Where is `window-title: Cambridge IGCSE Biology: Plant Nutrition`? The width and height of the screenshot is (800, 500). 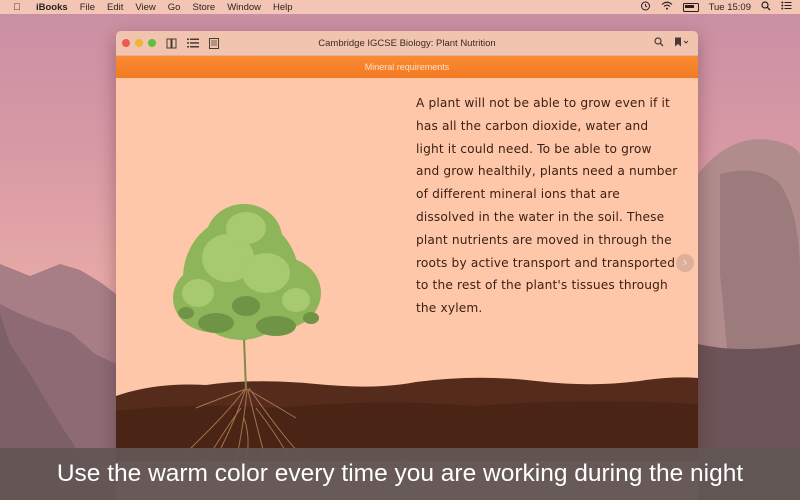
window-title: Cambridge IGCSE Biology: Plant Nutrition is located at coordinates (407, 43).